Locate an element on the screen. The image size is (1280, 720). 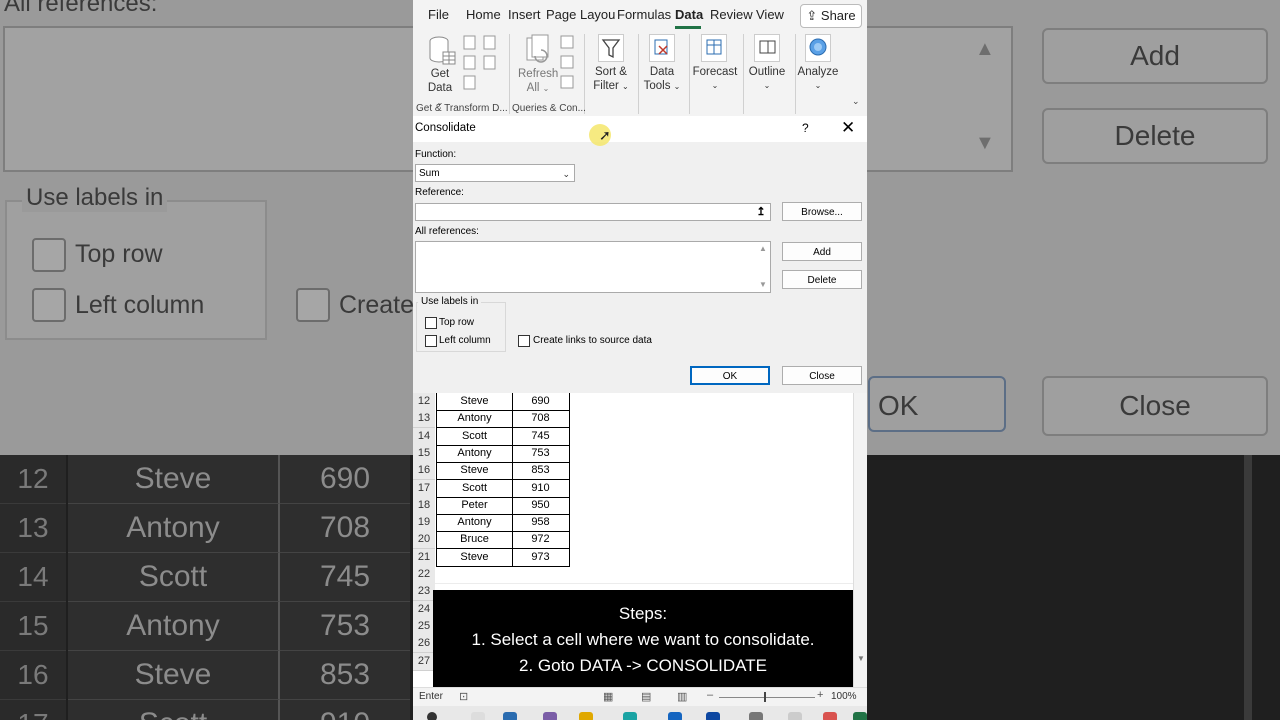
cell-value: 972 is located at coordinates (541, 540).